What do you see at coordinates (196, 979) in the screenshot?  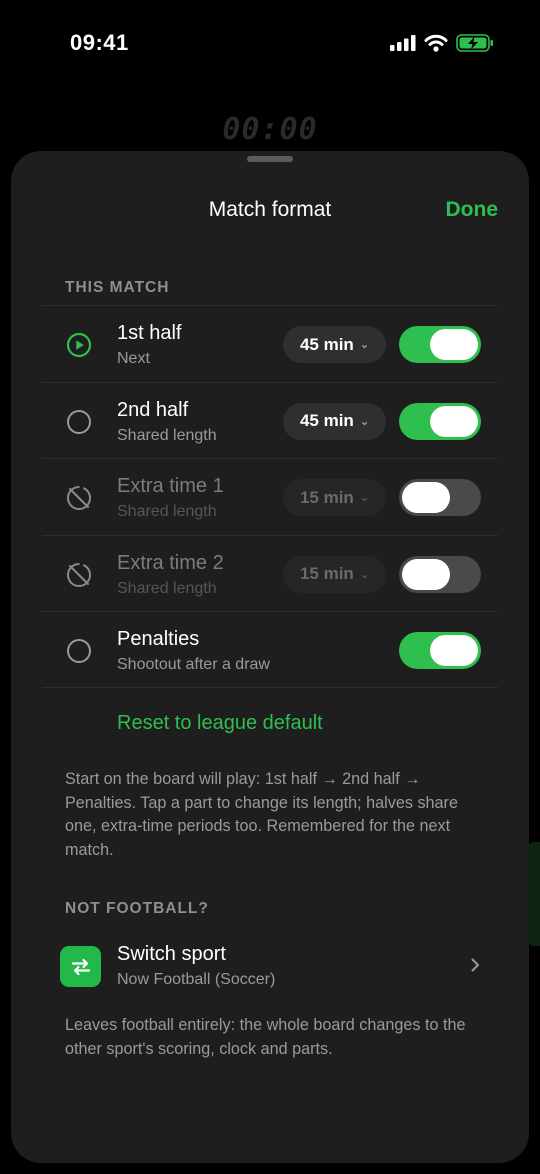 I see `current-sport-label: Now Football (Soccer)` at bounding box center [196, 979].